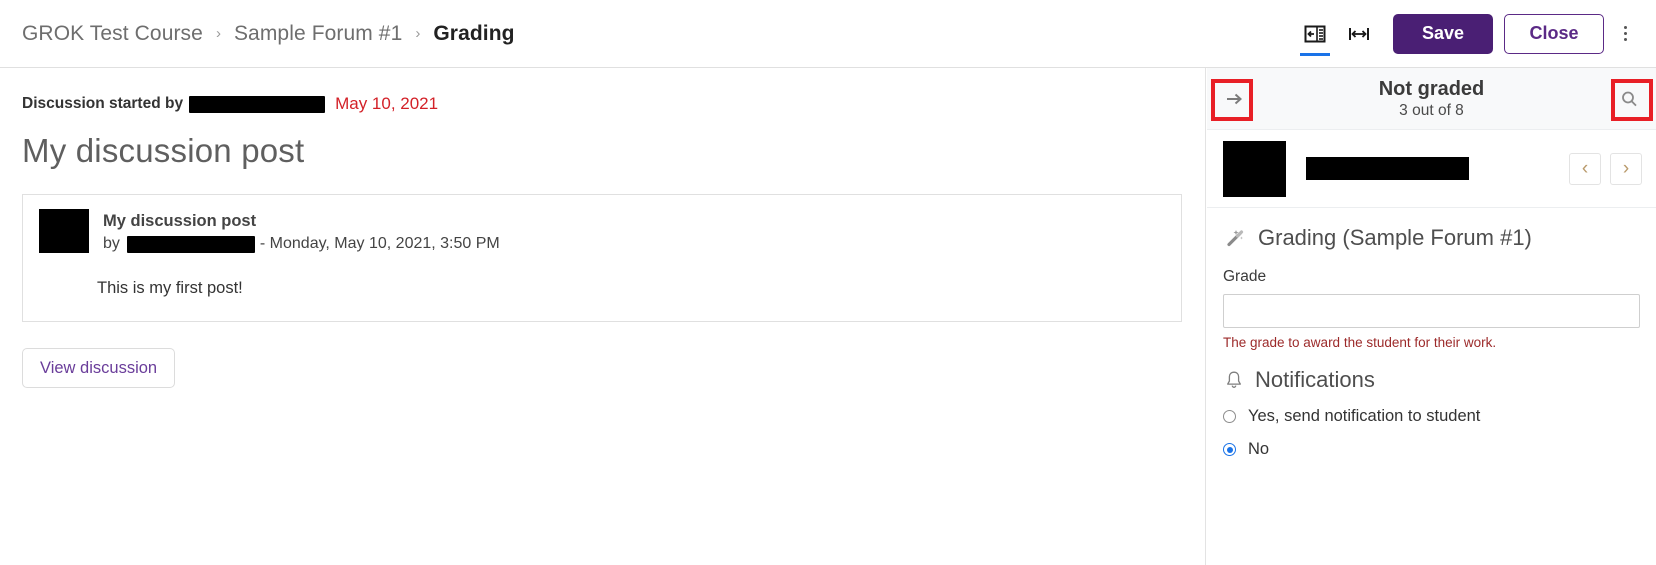 The height and width of the screenshot is (565, 1656). Describe the element at coordinates (190, 244) in the screenshot. I see `redacted-post-author` at that location.